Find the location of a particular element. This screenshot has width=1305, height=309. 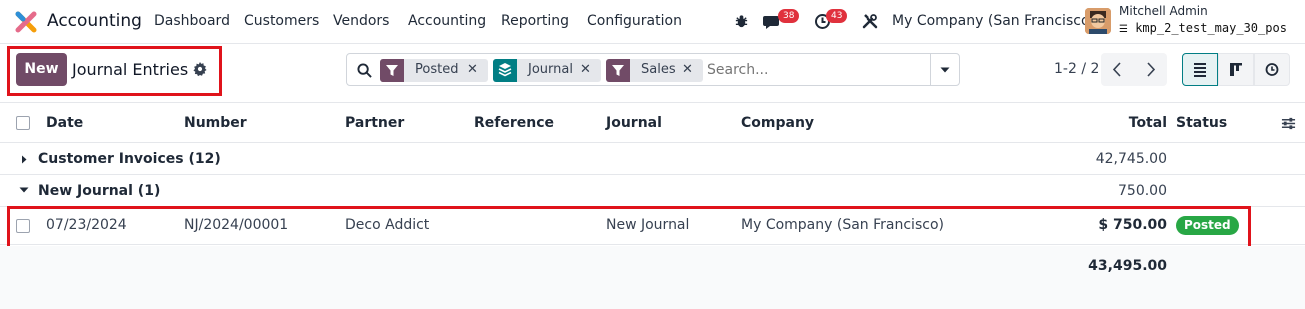

list-view-button is located at coordinates (1200, 69).